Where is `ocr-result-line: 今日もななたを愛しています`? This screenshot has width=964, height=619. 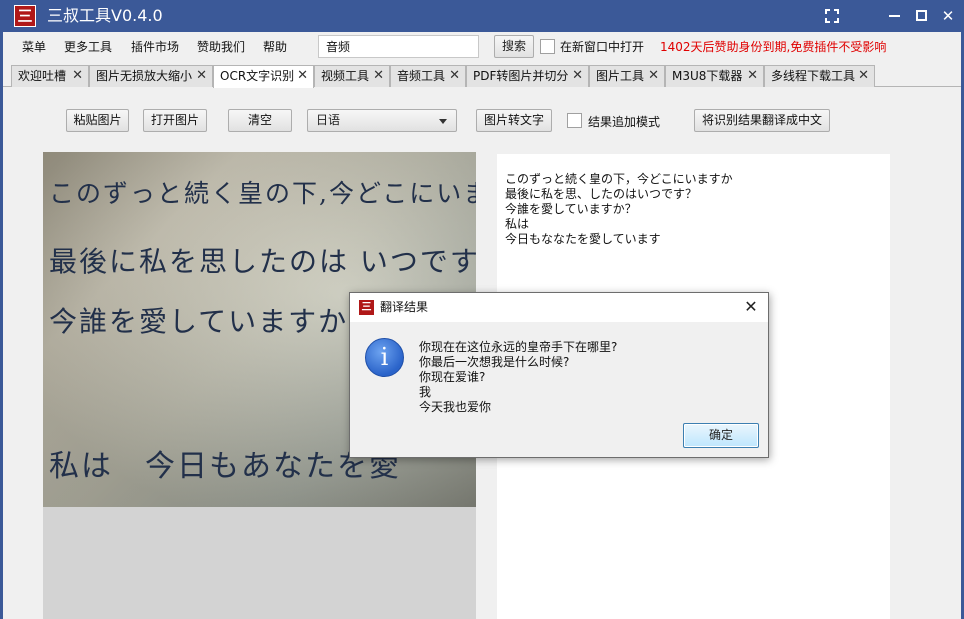
ocr-result-line: 今日もななたを愛しています is located at coordinates (583, 239).